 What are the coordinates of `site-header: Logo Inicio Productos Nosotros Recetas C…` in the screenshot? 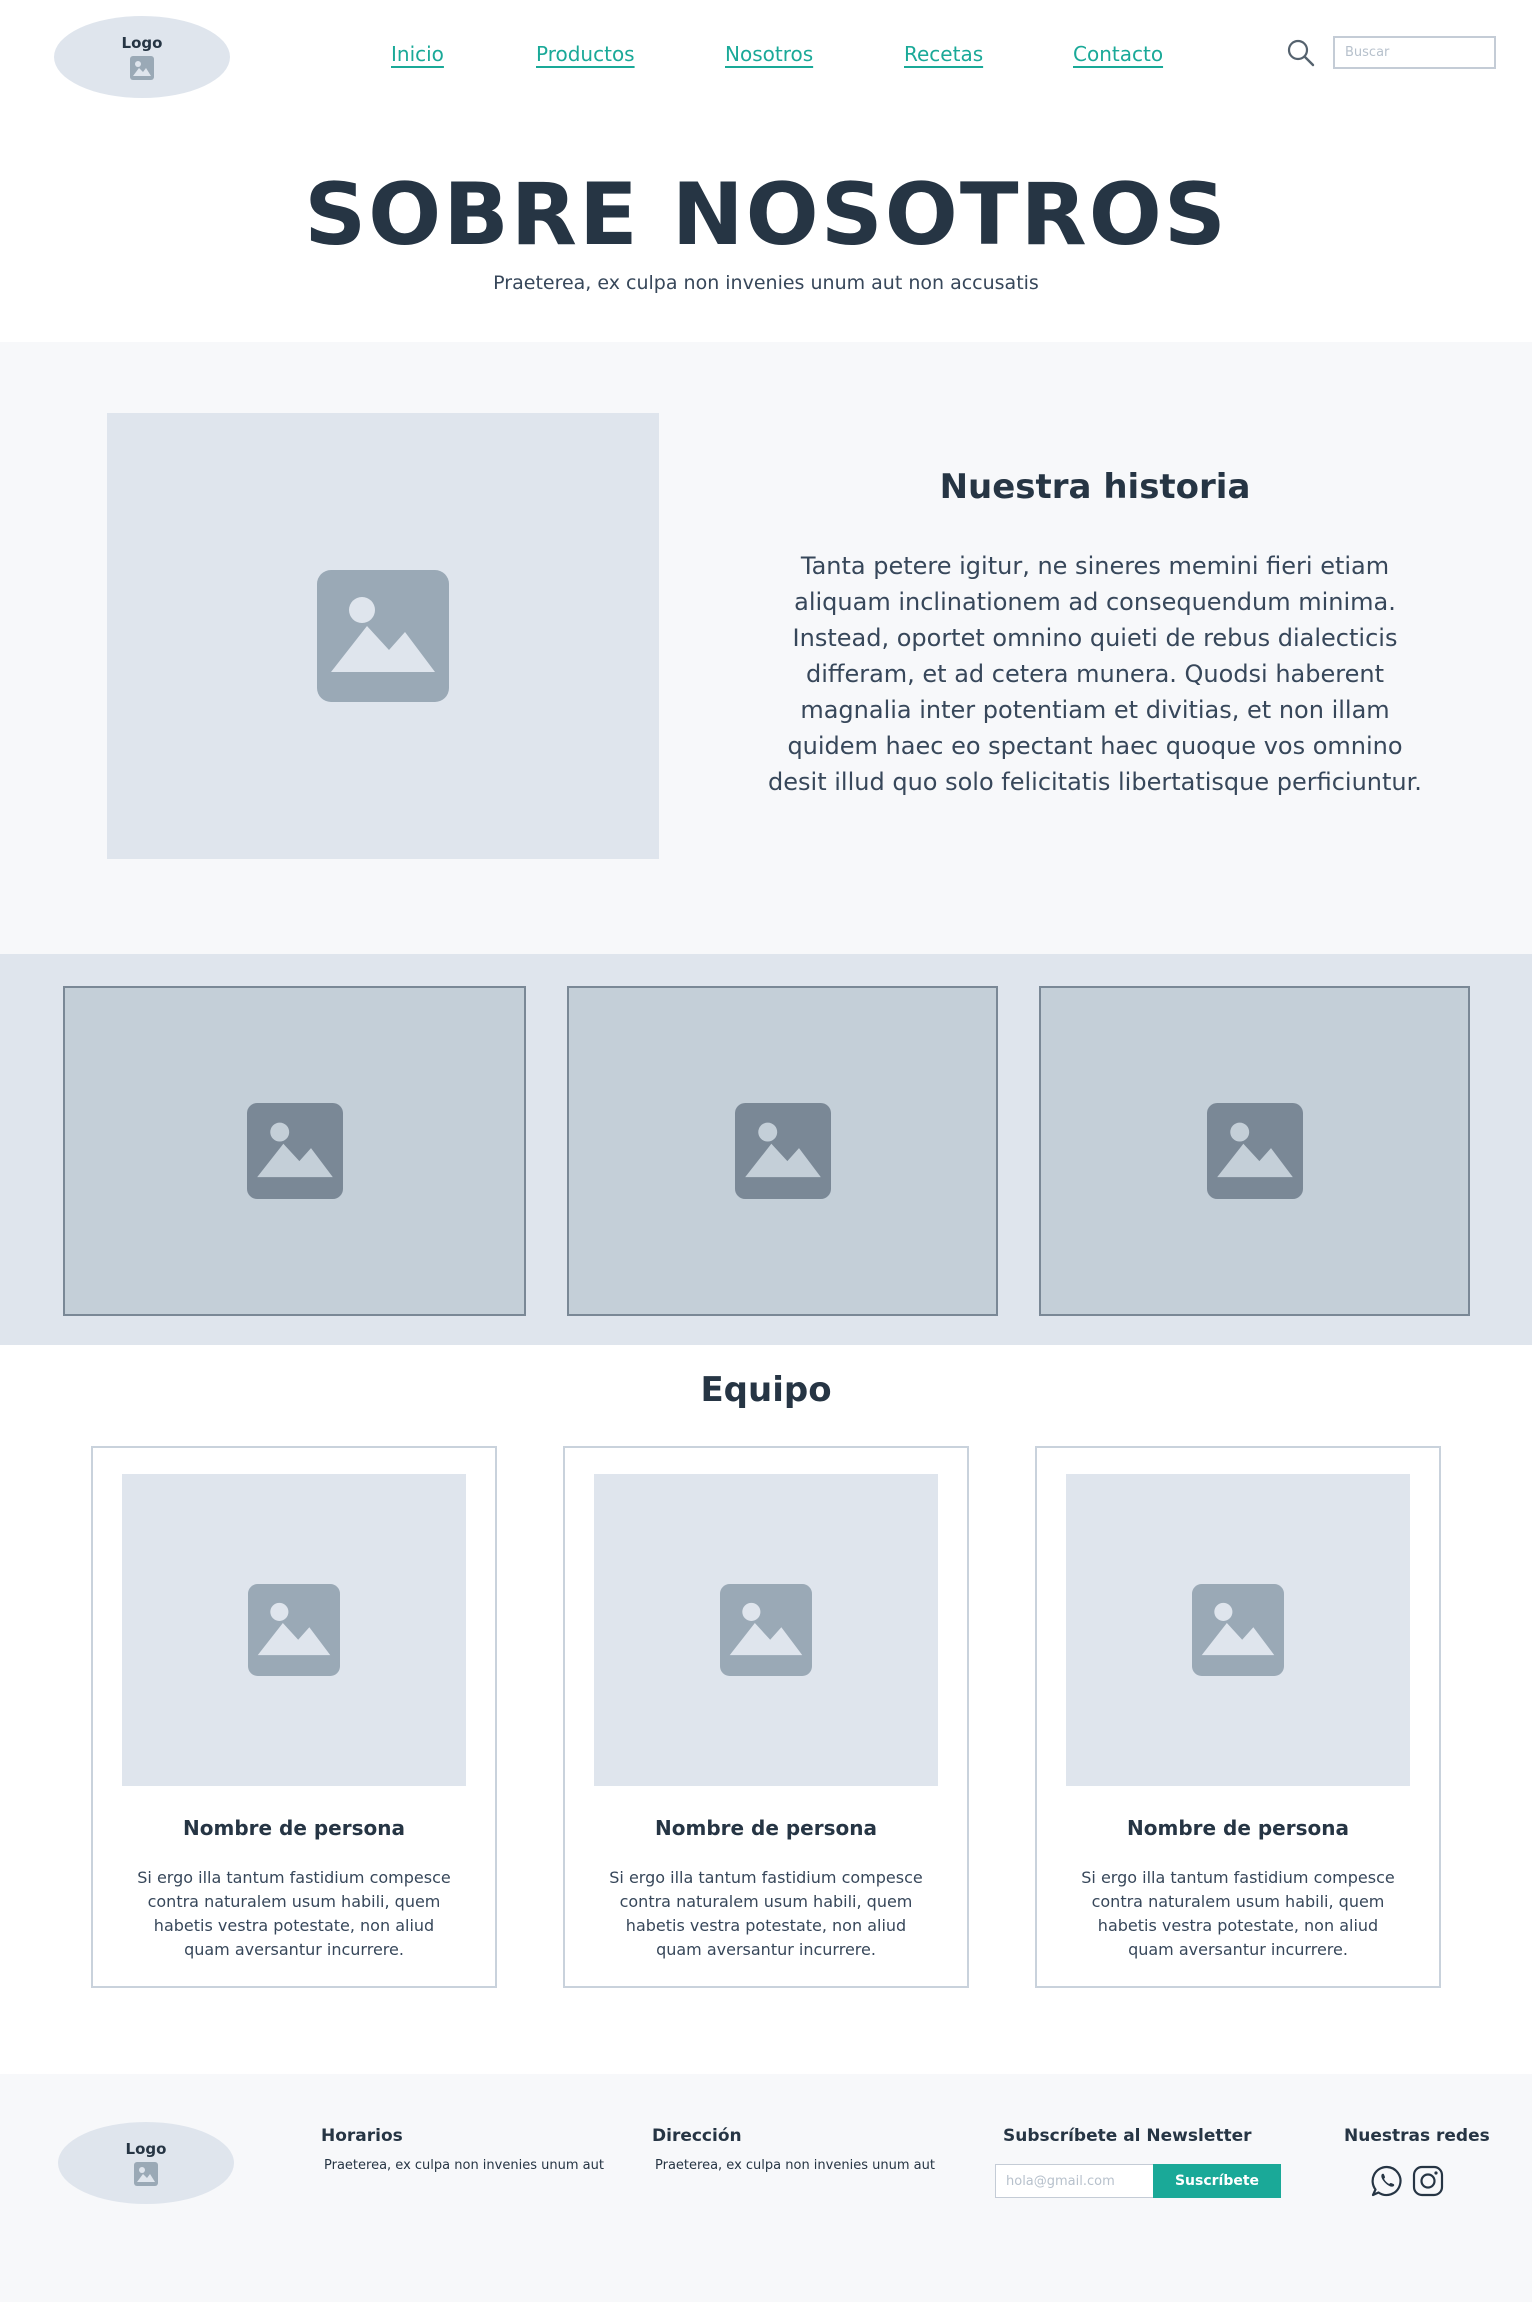 It's located at (766, 55).